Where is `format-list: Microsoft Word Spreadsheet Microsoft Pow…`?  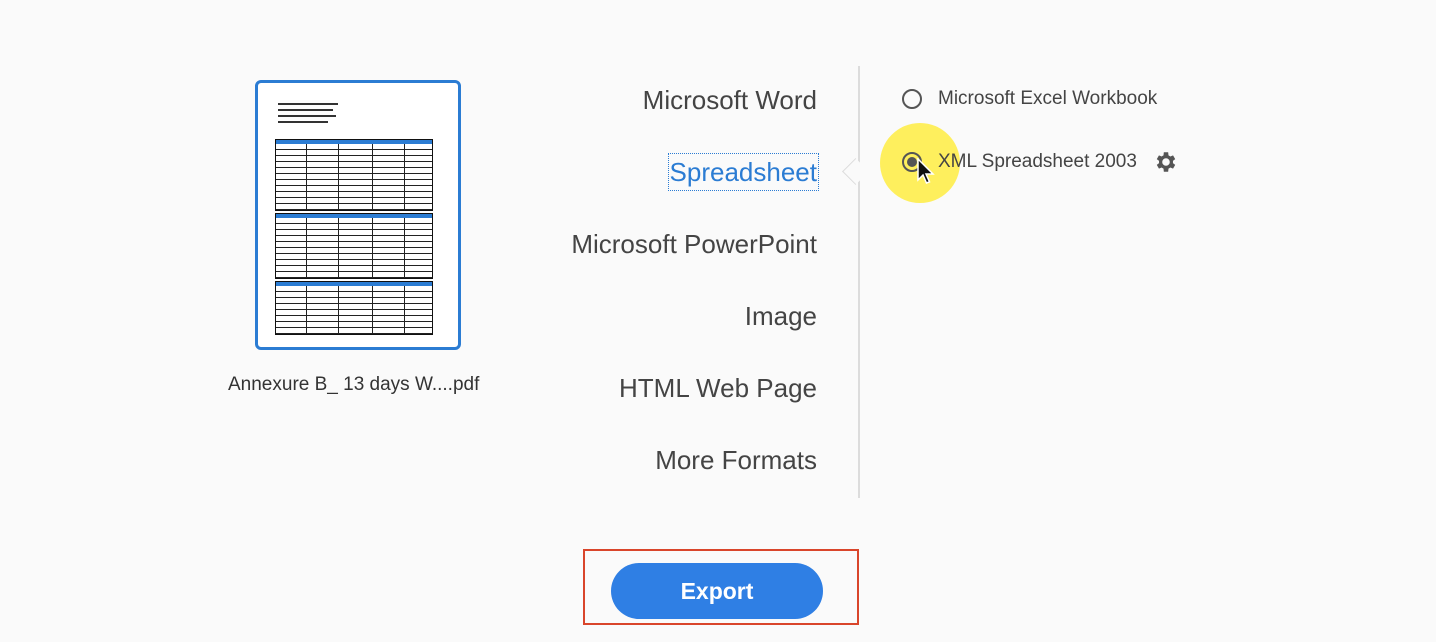 format-list: Microsoft Word Spreadsheet Microsoft Pow… is located at coordinates (695, 298).